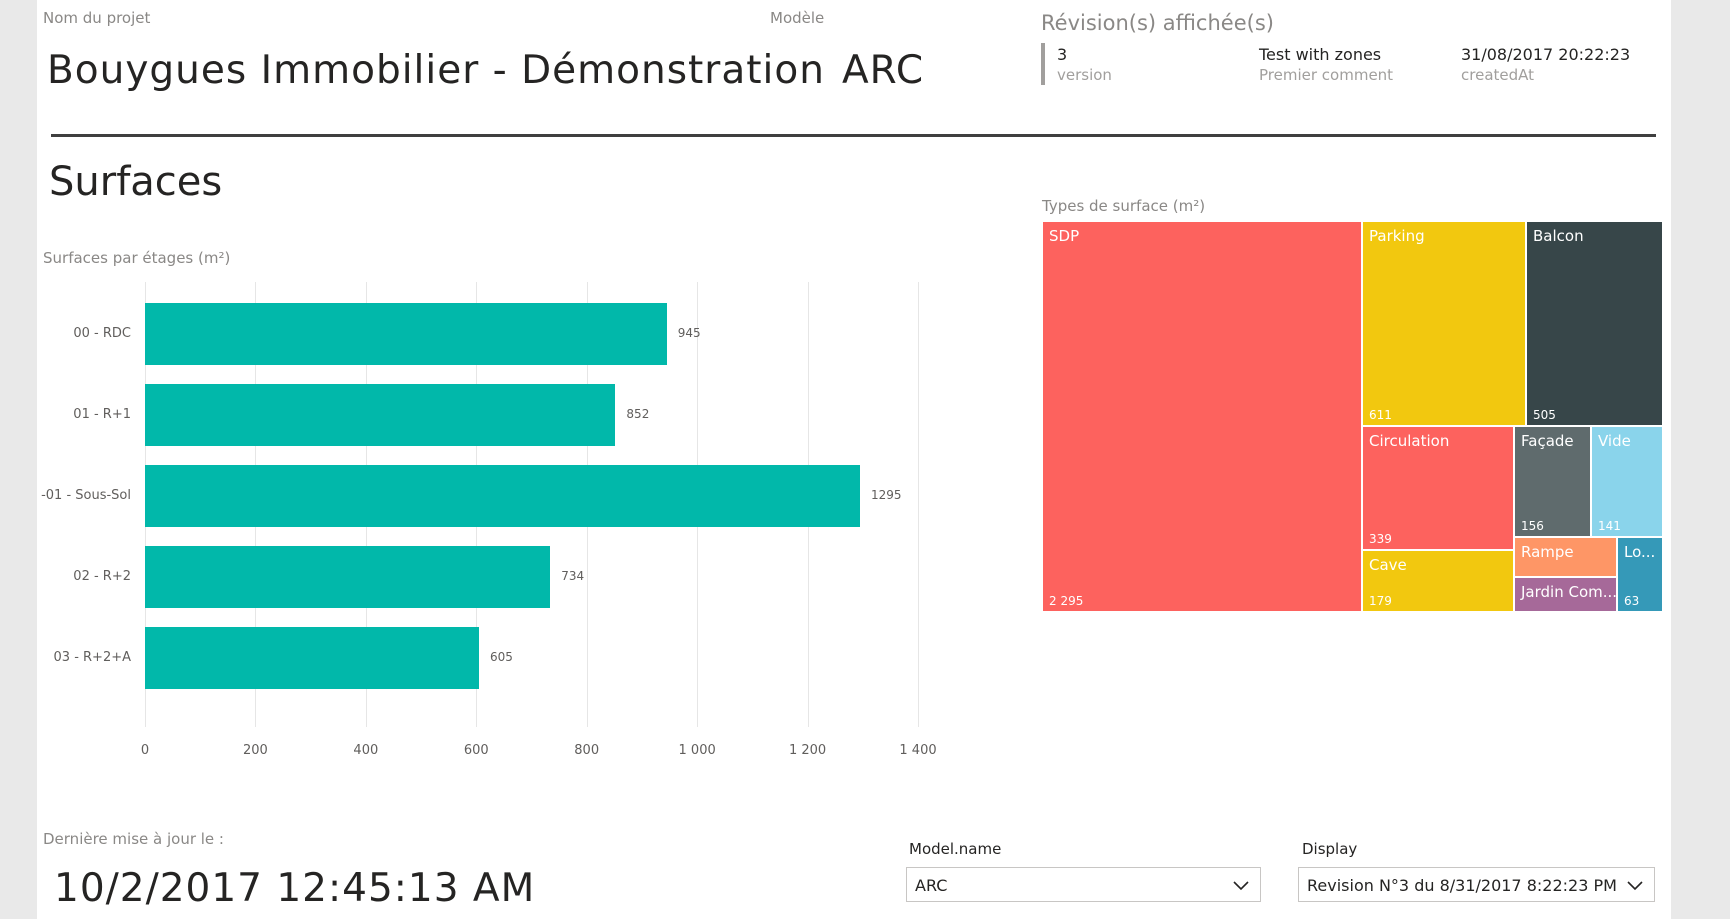 The image size is (1730, 919). Describe the element at coordinates (1157, 23) in the screenshot. I see `revision-title: Révision(s) affichée(s)` at that location.